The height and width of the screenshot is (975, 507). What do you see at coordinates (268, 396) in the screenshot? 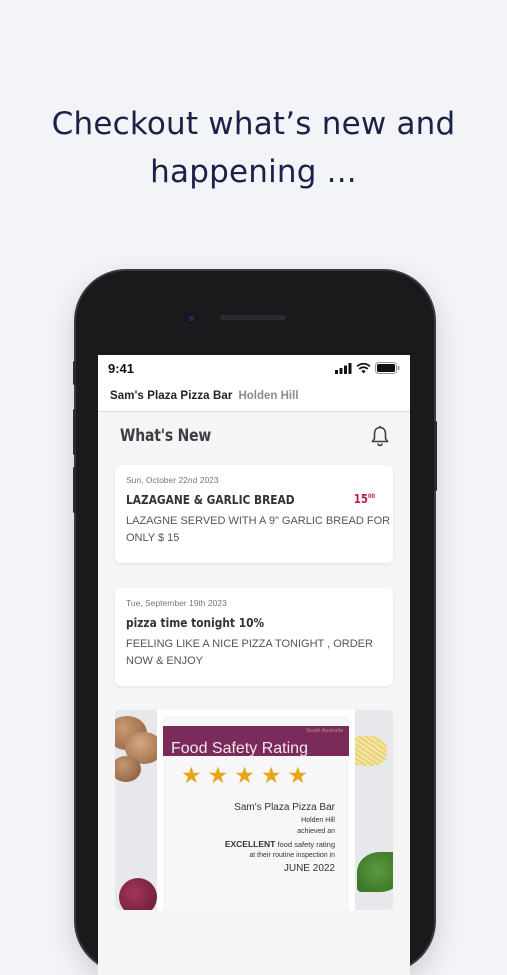
I see `restaurant-location: Holden Hill` at bounding box center [268, 396].